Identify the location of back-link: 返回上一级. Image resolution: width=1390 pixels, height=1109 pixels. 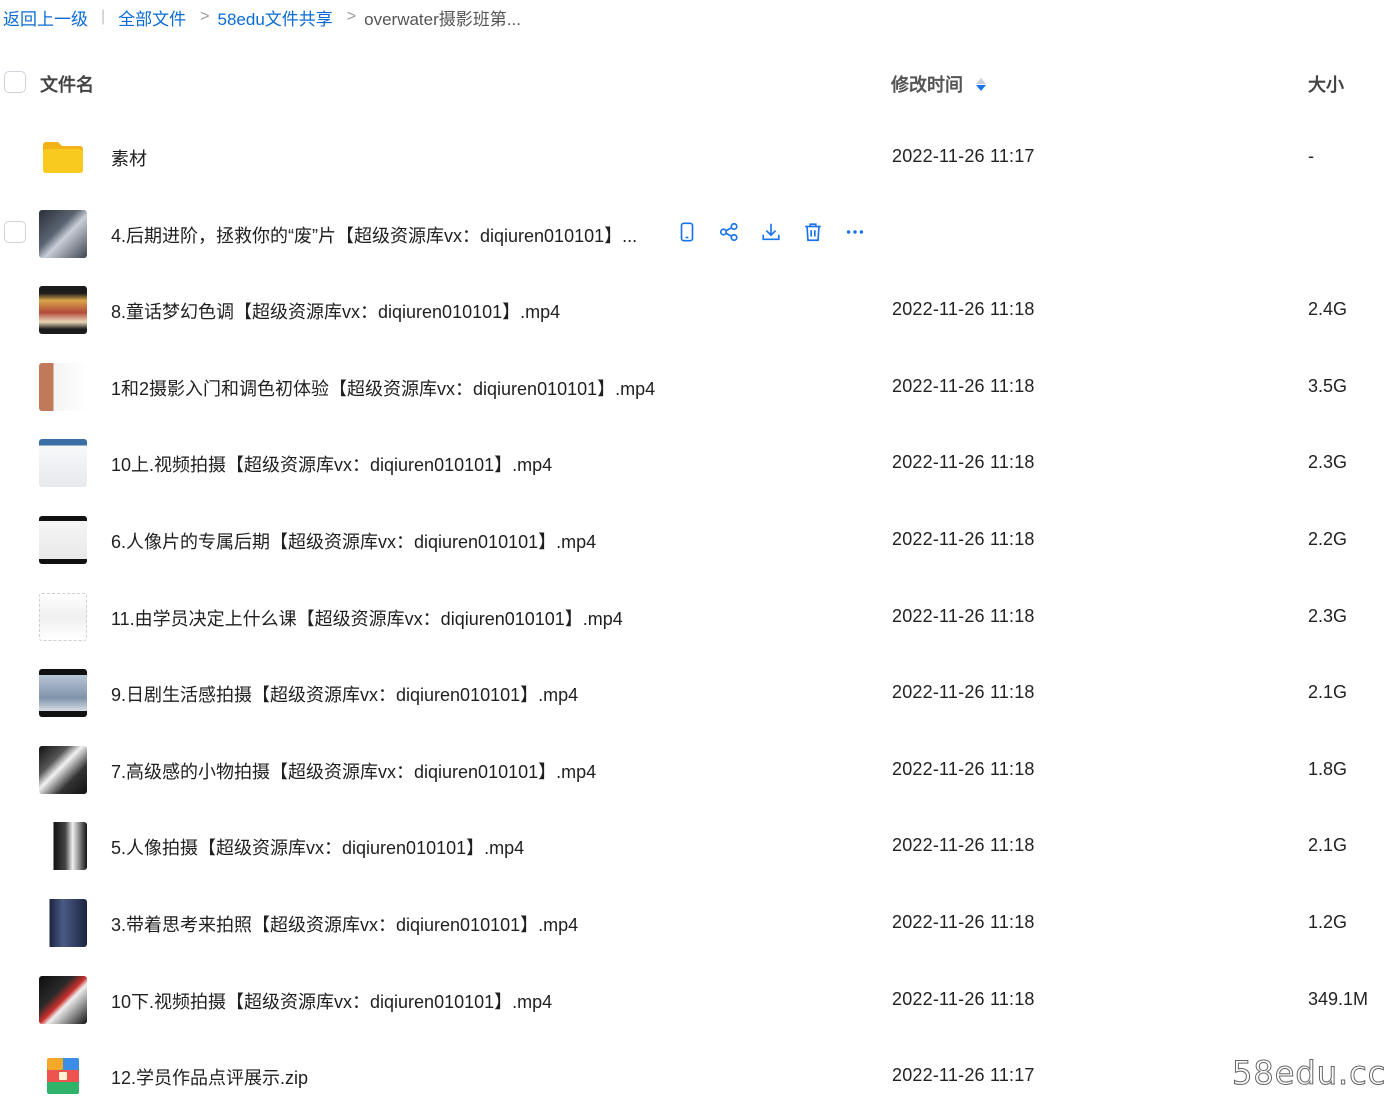
(45, 17).